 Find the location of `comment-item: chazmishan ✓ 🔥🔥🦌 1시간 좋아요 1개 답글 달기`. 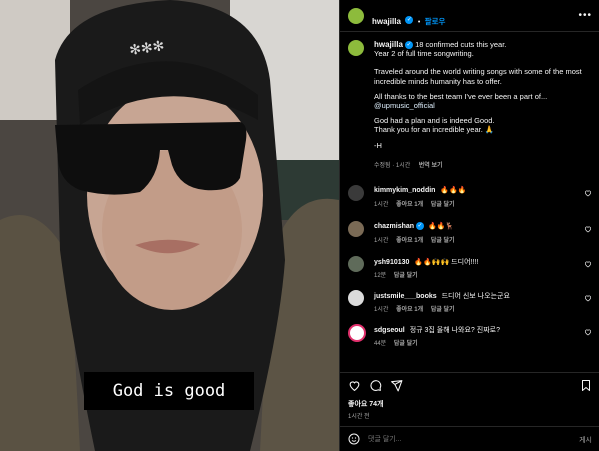

comment-item: chazmishan ✓ 🔥🔥🦌 1시간 좋아요 1개 답글 달기 is located at coordinates (469, 235).